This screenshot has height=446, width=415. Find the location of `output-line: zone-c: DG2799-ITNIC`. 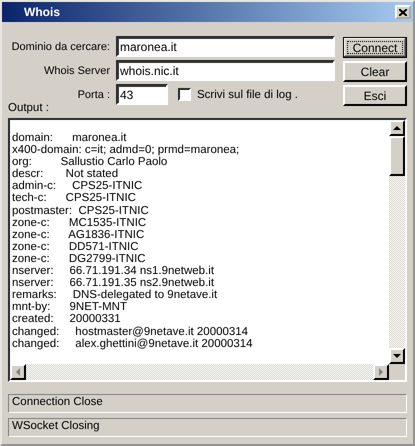

output-line: zone-c: DG2799-ITNIC is located at coordinates (79, 259).